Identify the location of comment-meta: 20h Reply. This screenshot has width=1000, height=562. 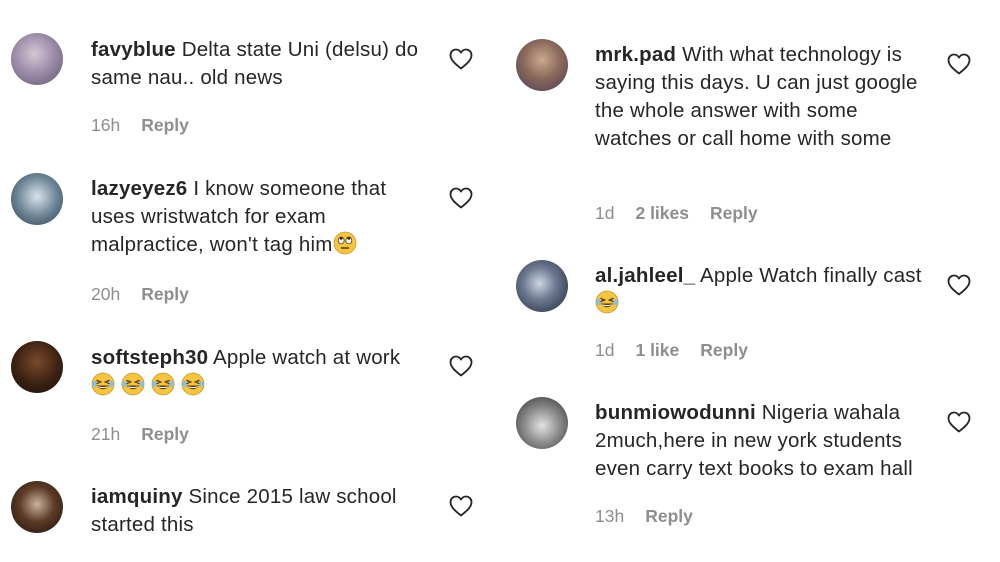
(140, 294).